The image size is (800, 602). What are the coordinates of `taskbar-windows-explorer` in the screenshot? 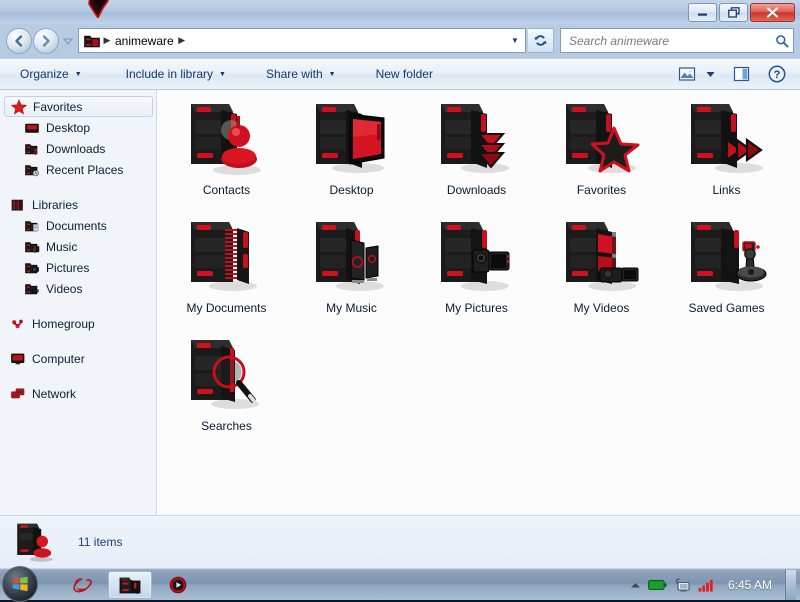 It's located at (130, 585).